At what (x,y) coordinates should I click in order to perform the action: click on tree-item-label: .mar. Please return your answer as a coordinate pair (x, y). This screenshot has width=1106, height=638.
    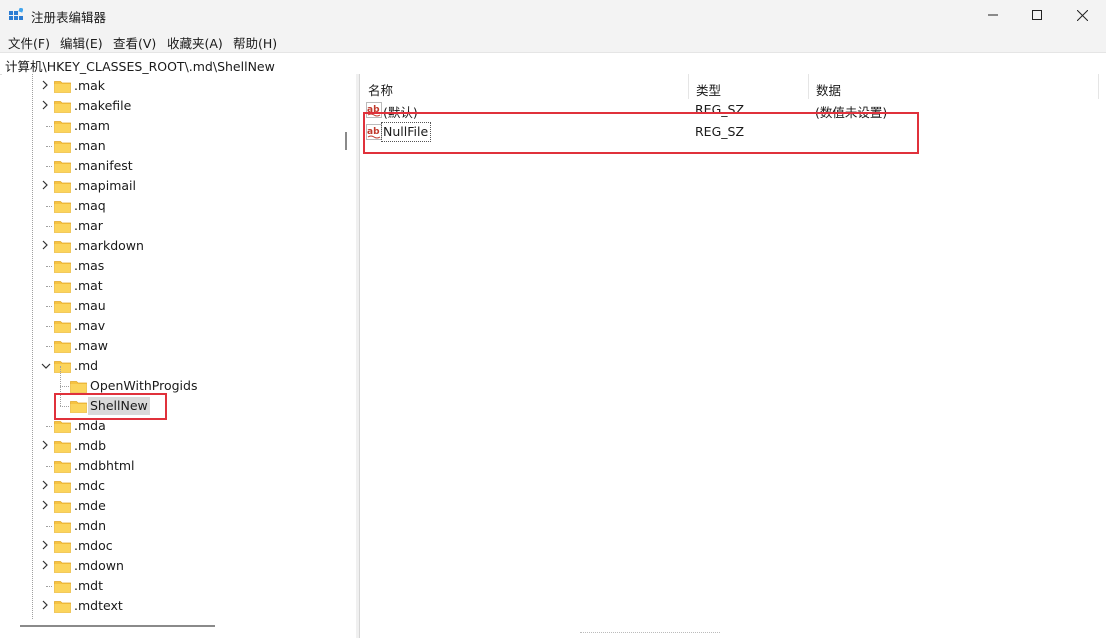
    Looking at the image, I should click on (88, 225).